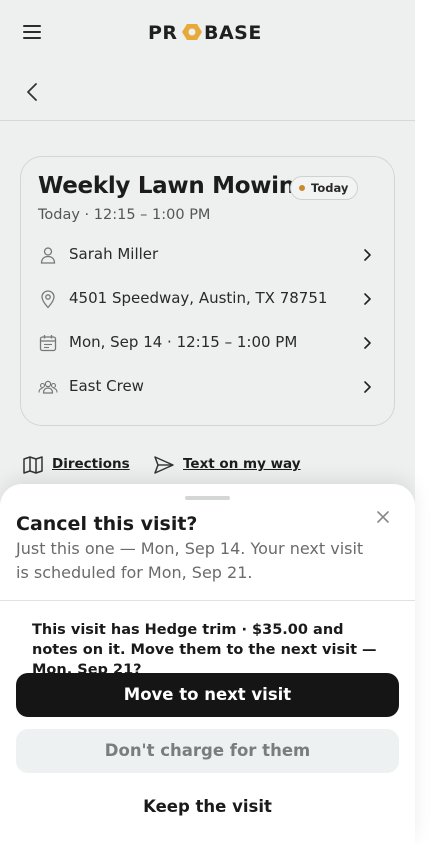 The height and width of the screenshot is (845, 430). Describe the element at coordinates (32, 32) in the screenshot. I see `menu-icon` at that location.